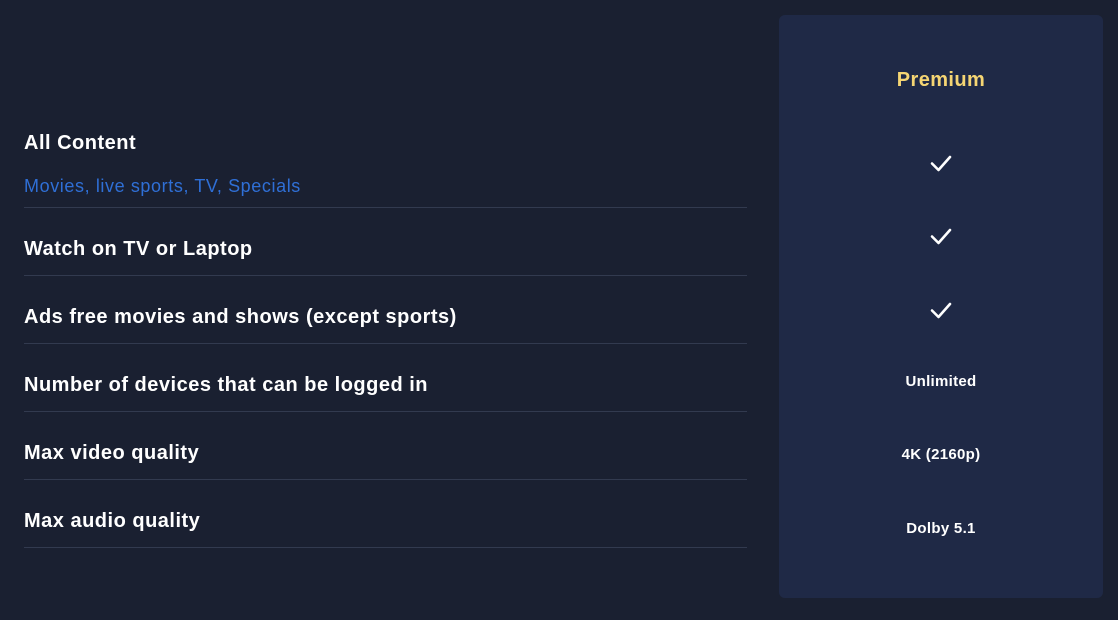 The width and height of the screenshot is (1118, 620). What do you see at coordinates (941, 381) in the screenshot?
I see `plan-value-devices: Unlimited` at bounding box center [941, 381].